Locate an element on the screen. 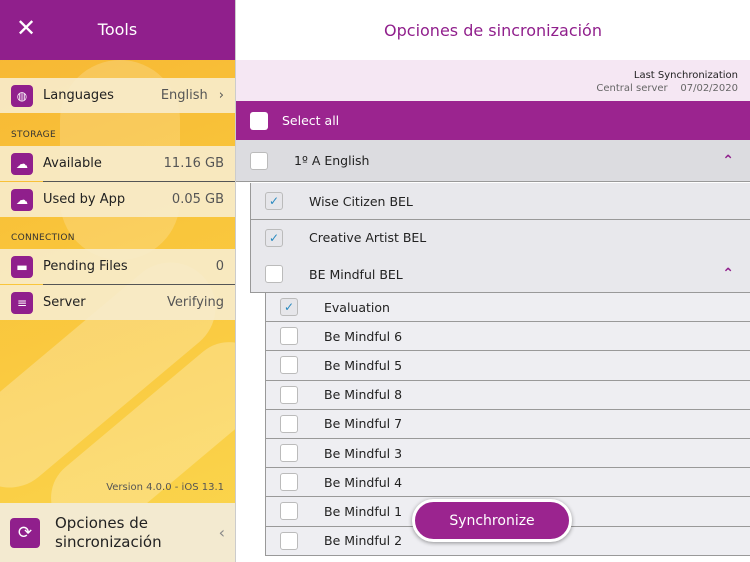  server-label: Server is located at coordinates (64, 302).